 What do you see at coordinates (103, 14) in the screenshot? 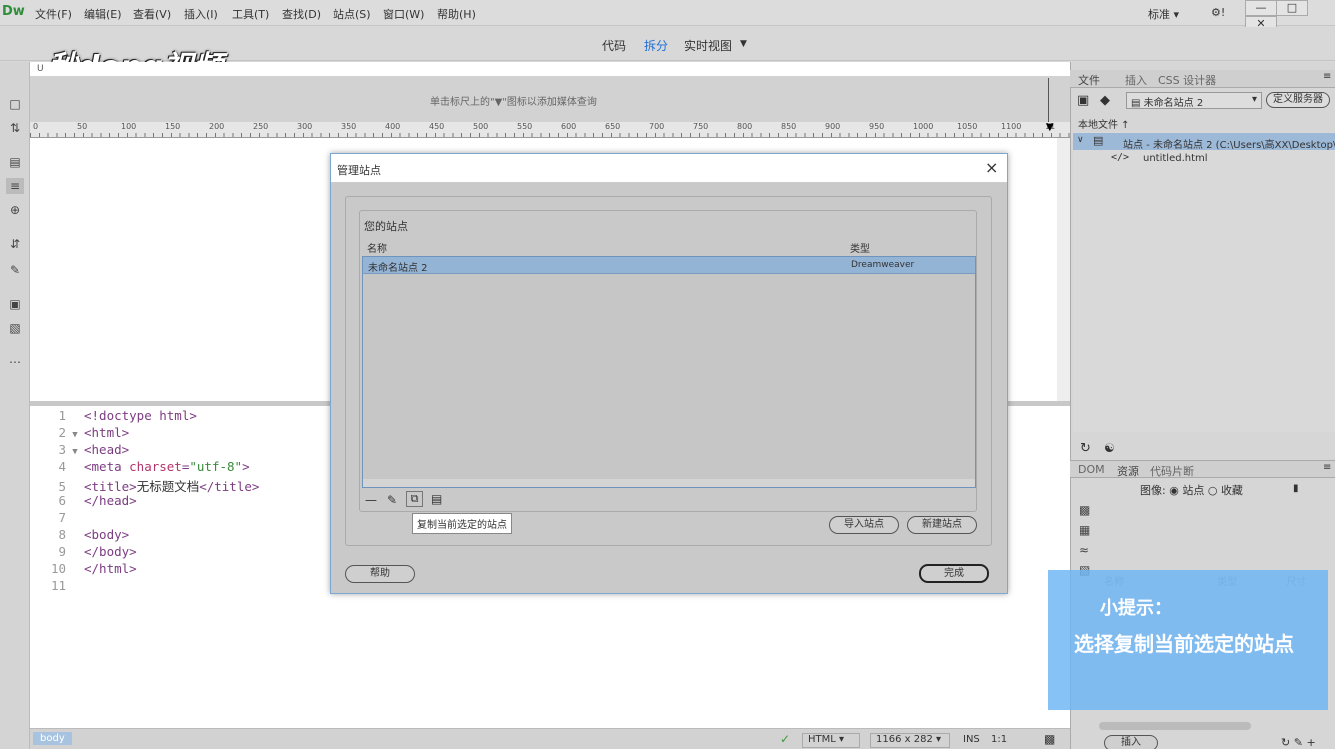
I see `menu-edit: 编辑(E)` at bounding box center [103, 14].